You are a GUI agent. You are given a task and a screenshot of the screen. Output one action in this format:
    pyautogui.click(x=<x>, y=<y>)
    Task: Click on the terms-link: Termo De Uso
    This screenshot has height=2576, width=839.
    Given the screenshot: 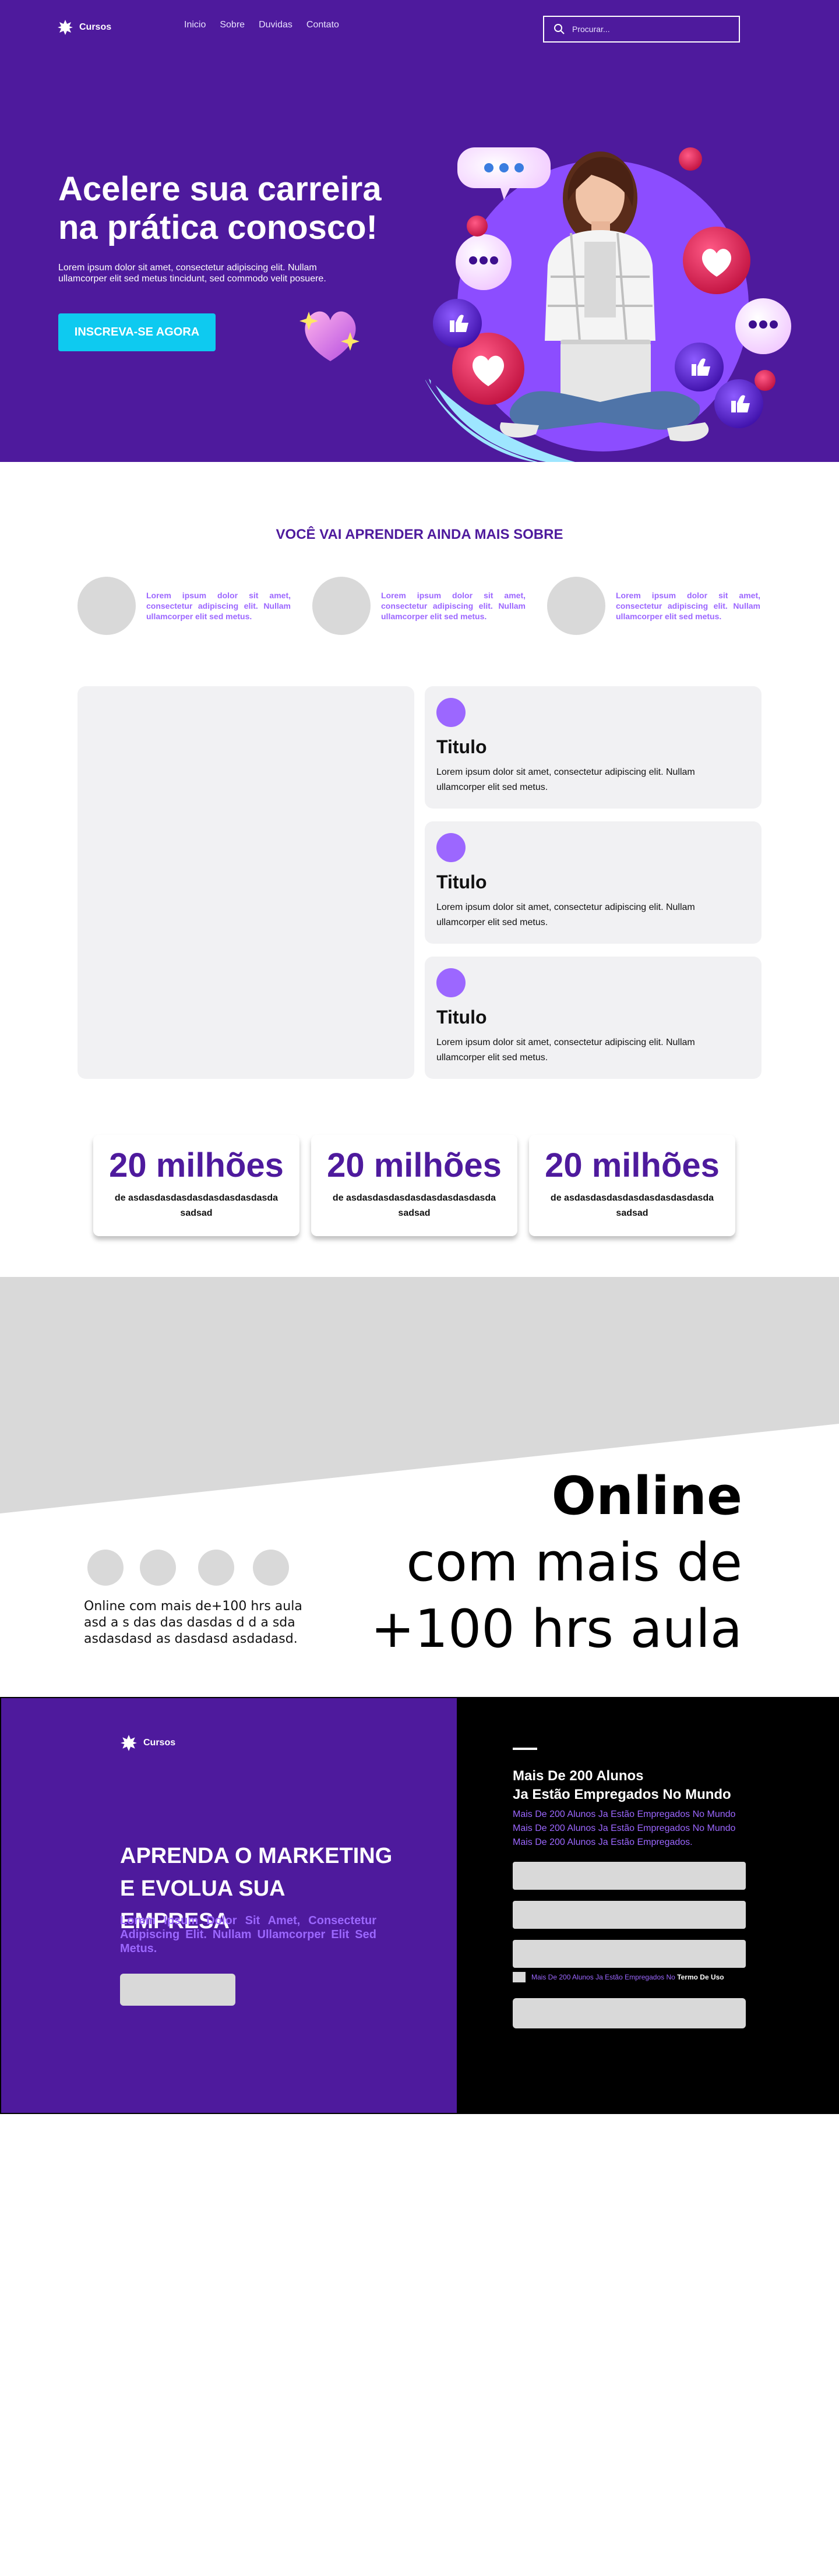 What is the action you would take?
    pyautogui.click(x=700, y=1977)
    